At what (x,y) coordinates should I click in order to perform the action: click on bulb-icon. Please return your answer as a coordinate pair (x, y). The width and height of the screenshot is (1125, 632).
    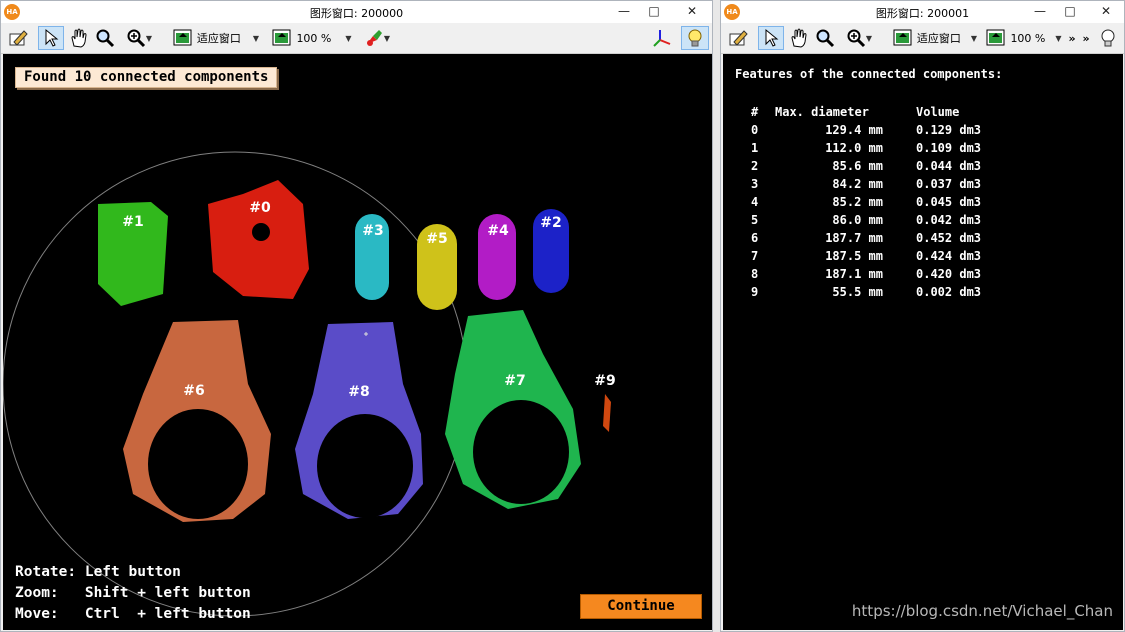
    Looking at the image, I should click on (1108, 38).